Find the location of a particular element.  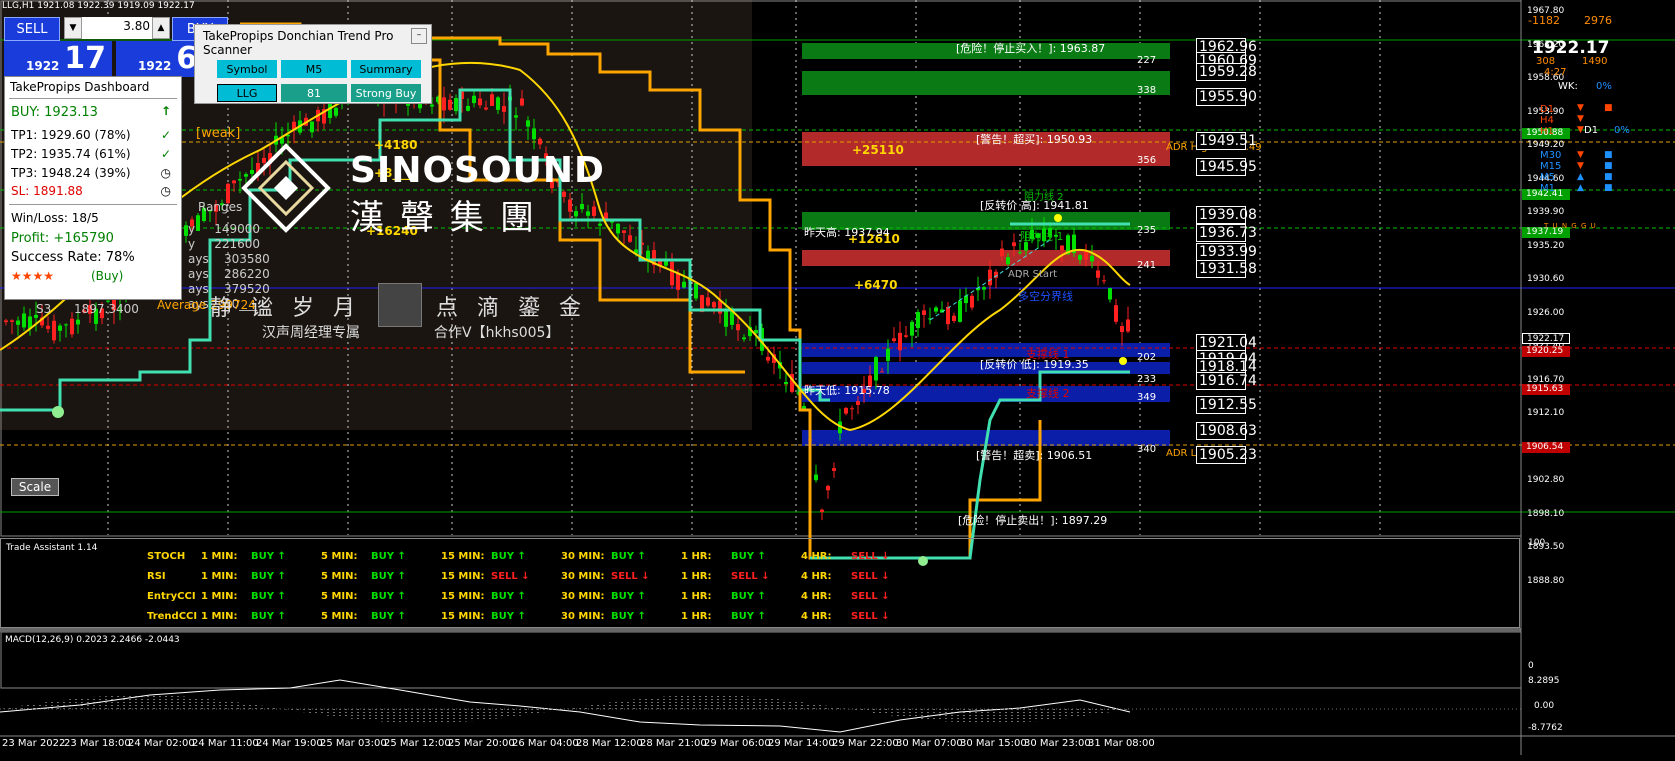

tf-h4: H4 is located at coordinates (1547, 120).